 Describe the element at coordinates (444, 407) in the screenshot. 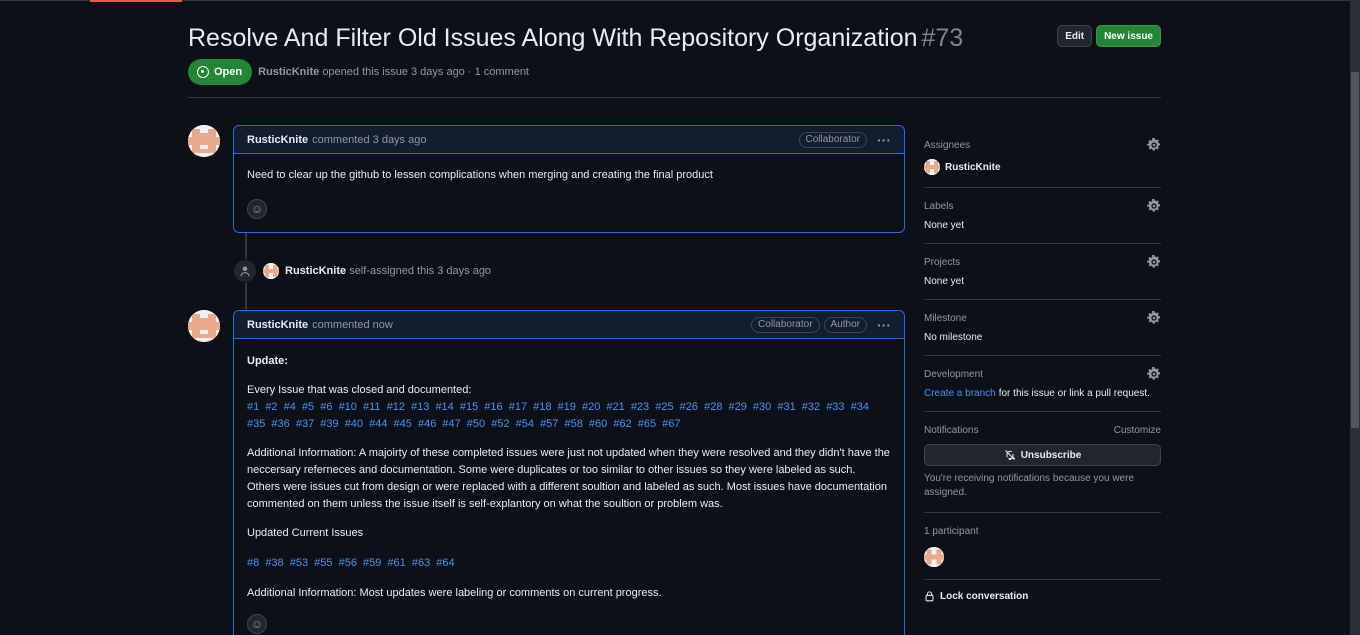

I see `issue-reference-link: #14` at that location.